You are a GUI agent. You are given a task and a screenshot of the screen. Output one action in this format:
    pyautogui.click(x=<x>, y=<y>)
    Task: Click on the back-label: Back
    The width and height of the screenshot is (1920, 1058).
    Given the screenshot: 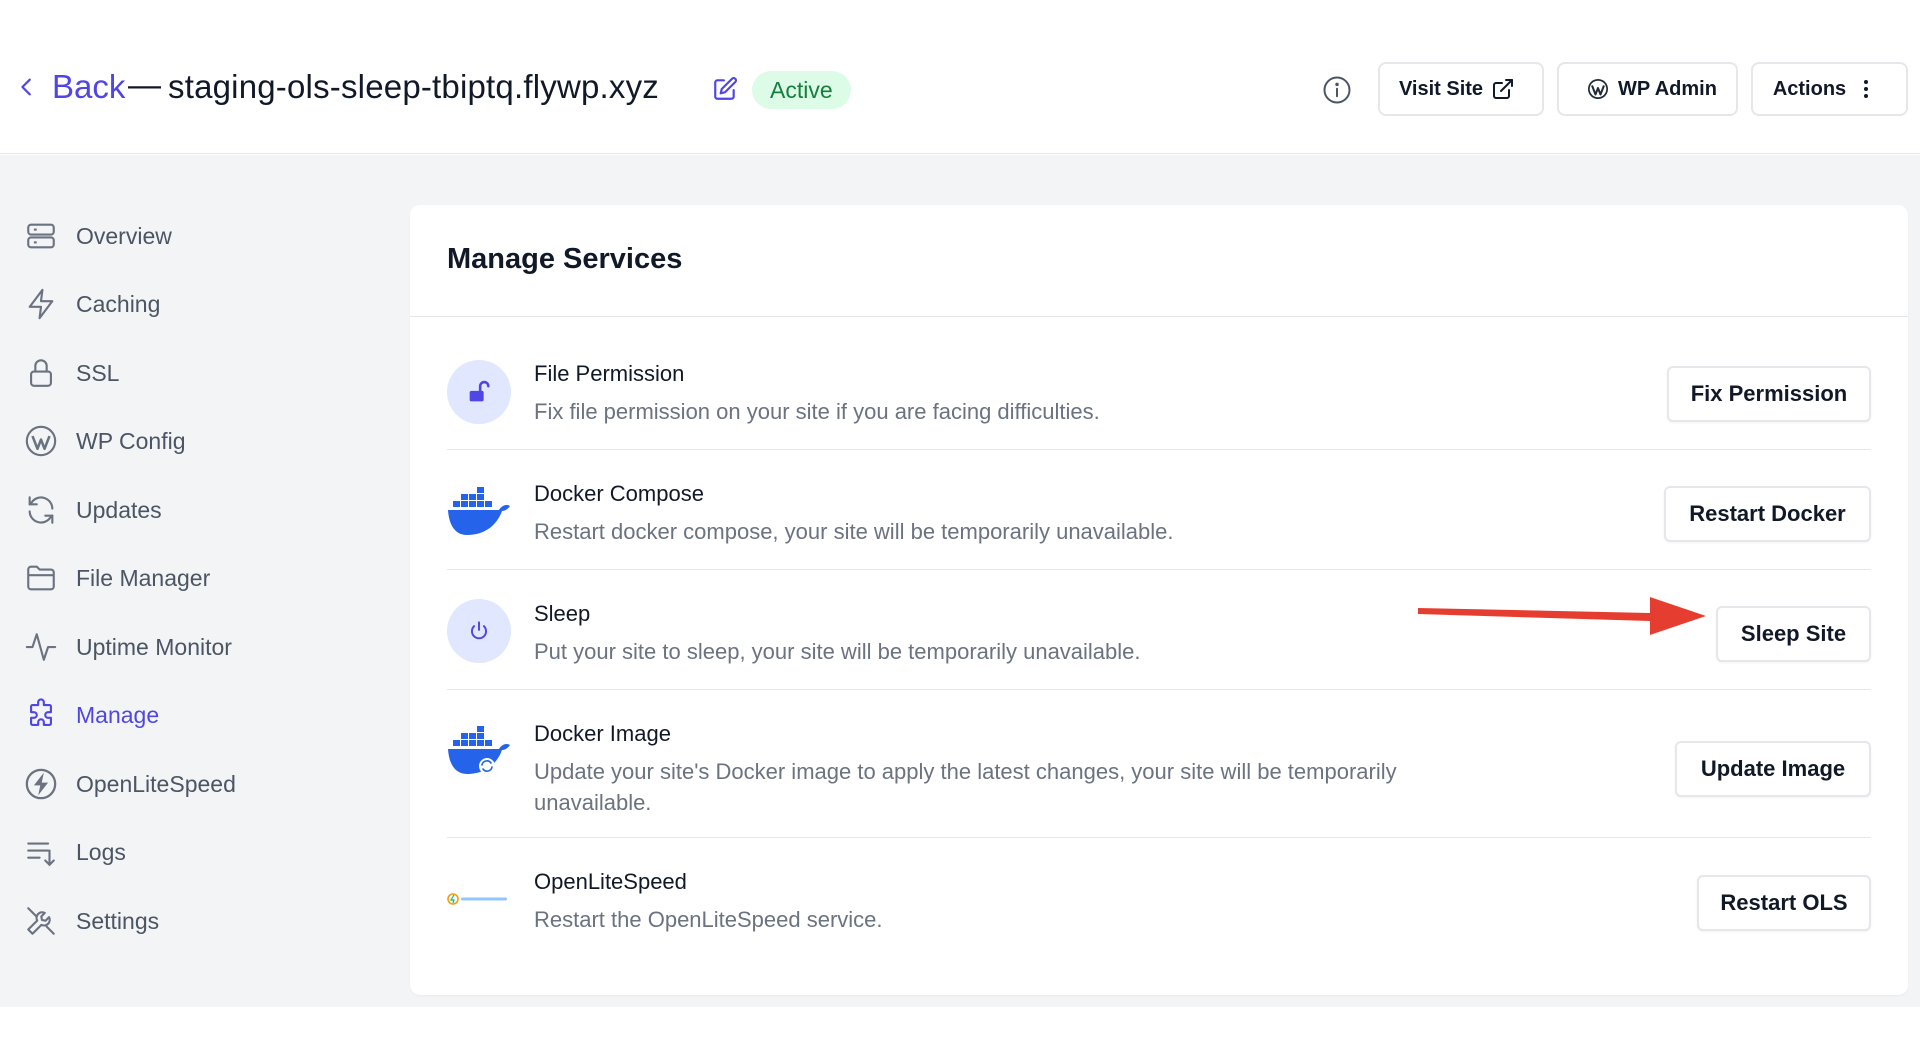 What is the action you would take?
    pyautogui.click(x=89, y=86)
    